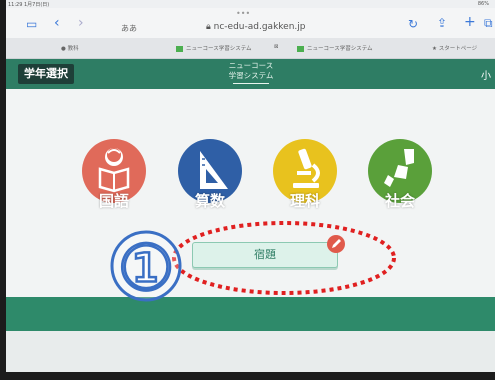  What do you see at coordinates (145, 269) in the screenshot?
I see `step-number: ①` at bounding box center [145, 269].